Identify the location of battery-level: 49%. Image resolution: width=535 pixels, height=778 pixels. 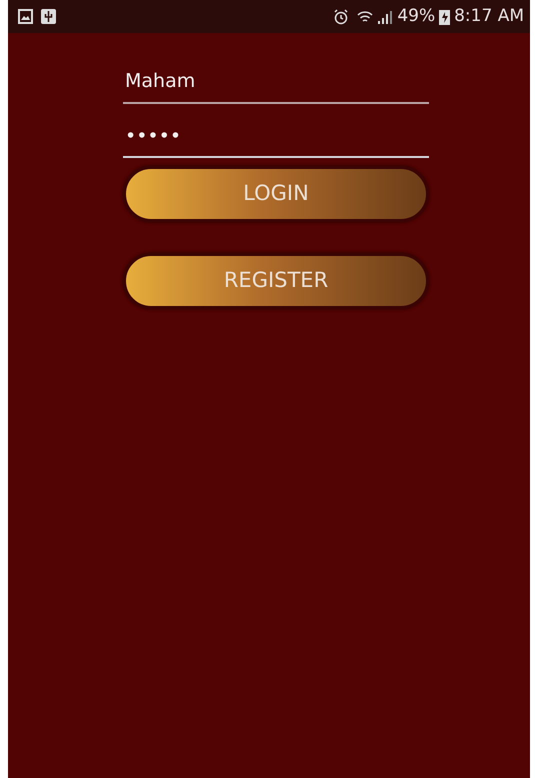
(416, 16).